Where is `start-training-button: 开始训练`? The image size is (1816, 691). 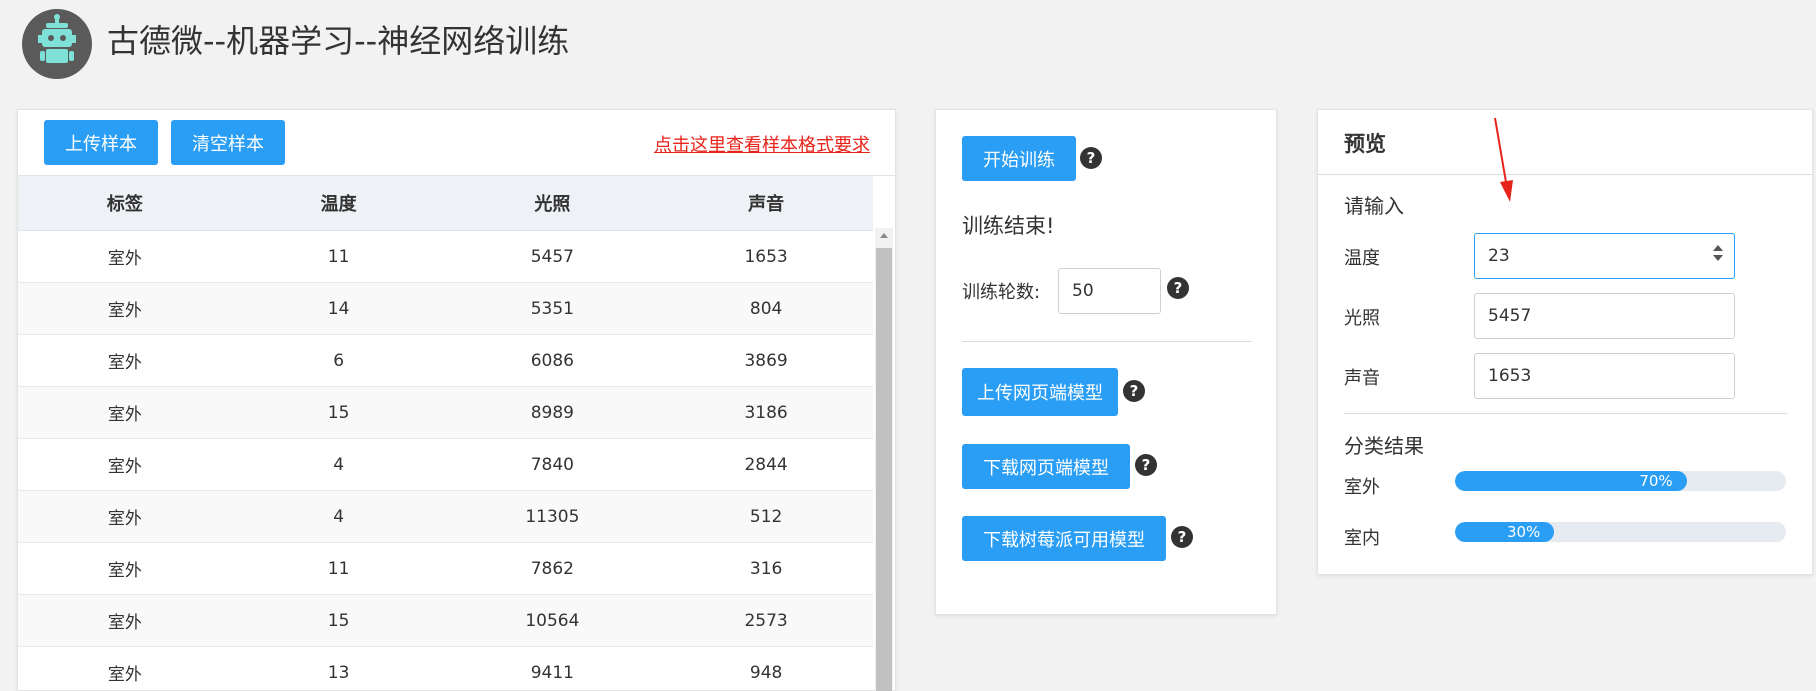
start-training-button: 开始训练 is located at coordinates (1019, 158).